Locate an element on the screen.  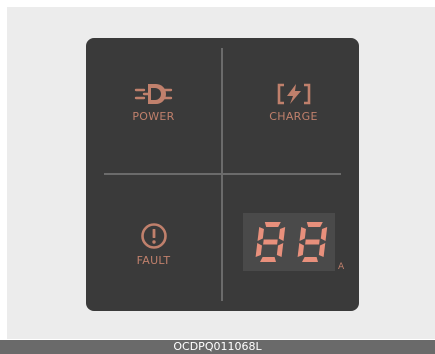
digit-0-segment-d is located at coordinates (268, 259).